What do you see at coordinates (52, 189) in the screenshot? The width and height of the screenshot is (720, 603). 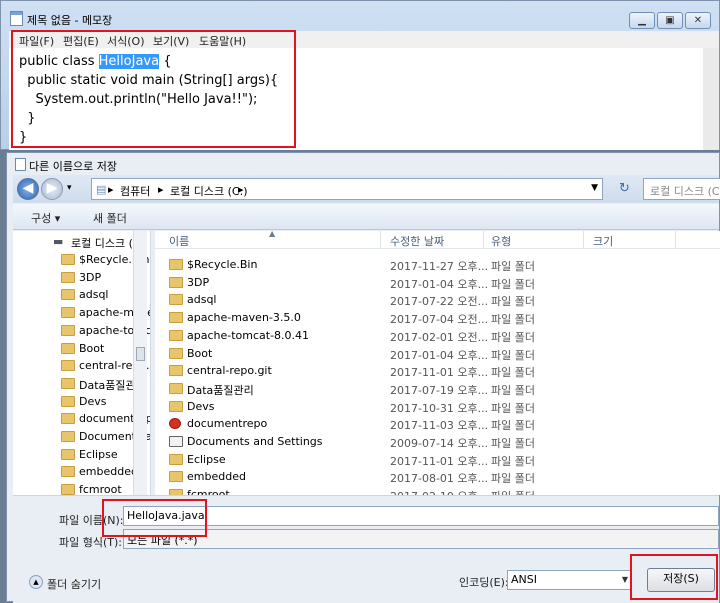 I see `forward-arrow-icon: ▶` at bounding box center [52, 189].